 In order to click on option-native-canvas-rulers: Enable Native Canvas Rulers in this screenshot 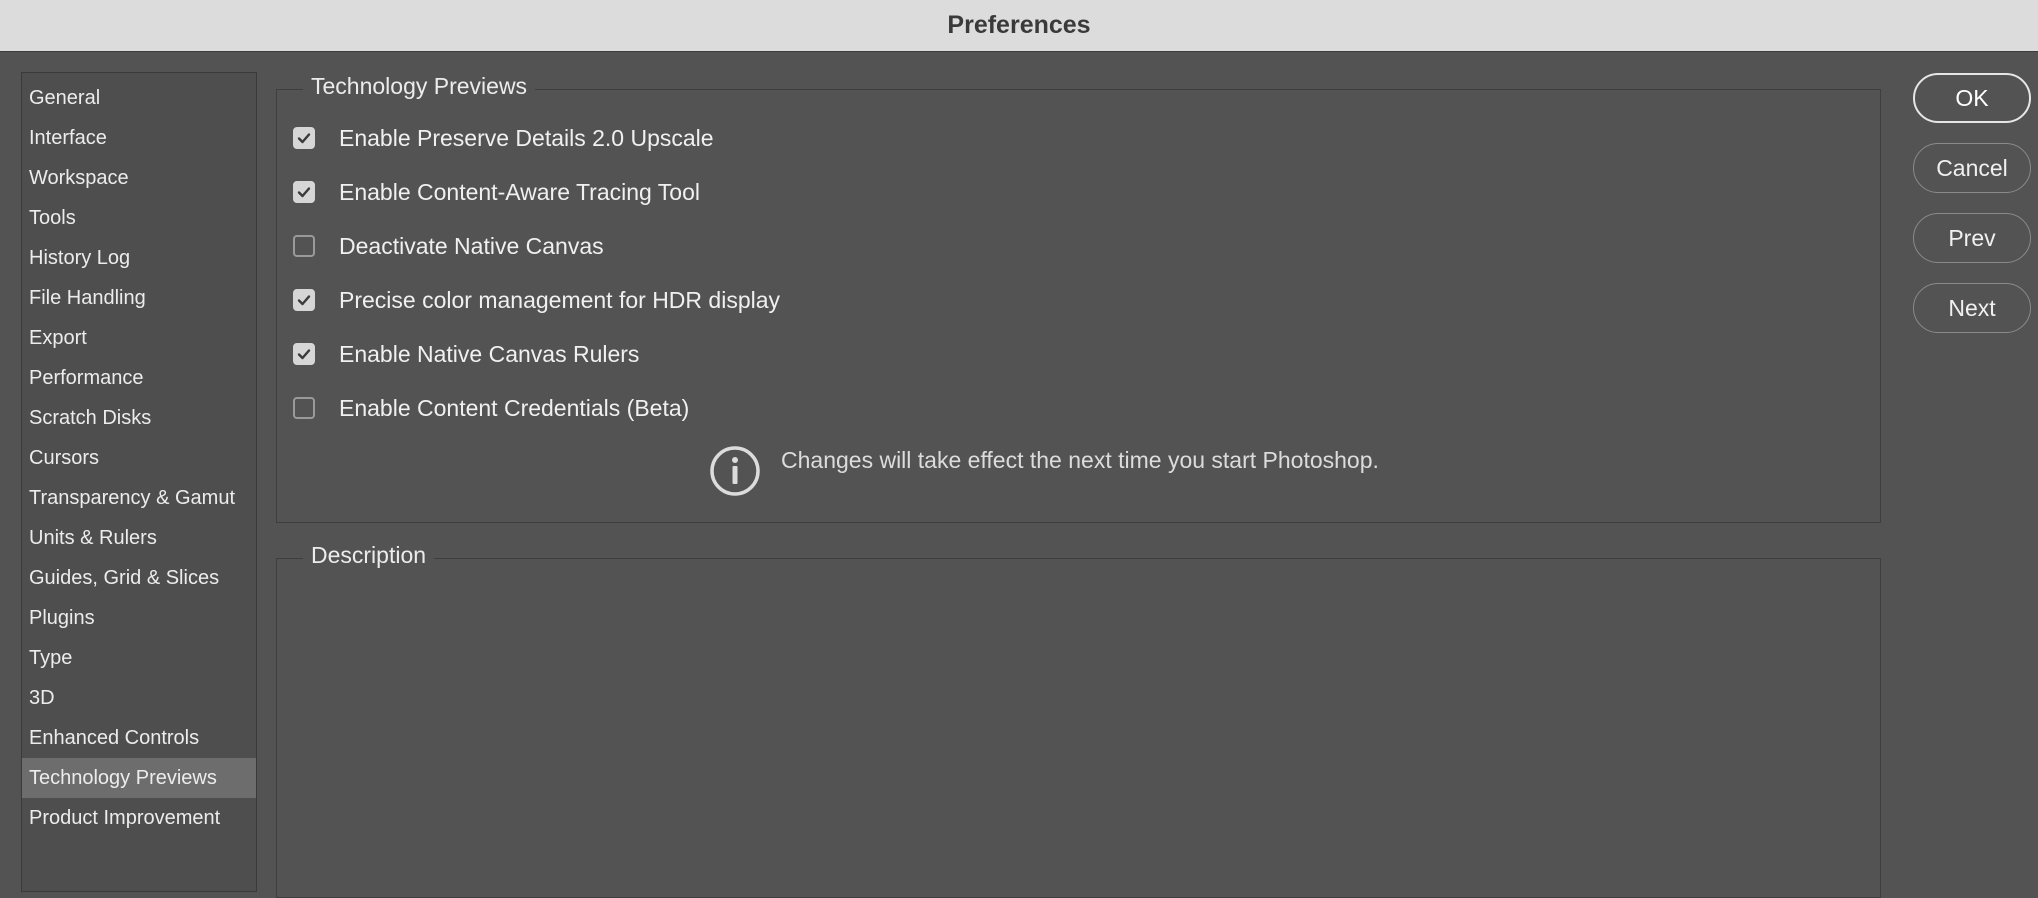, I will do `click(466, 354)`.